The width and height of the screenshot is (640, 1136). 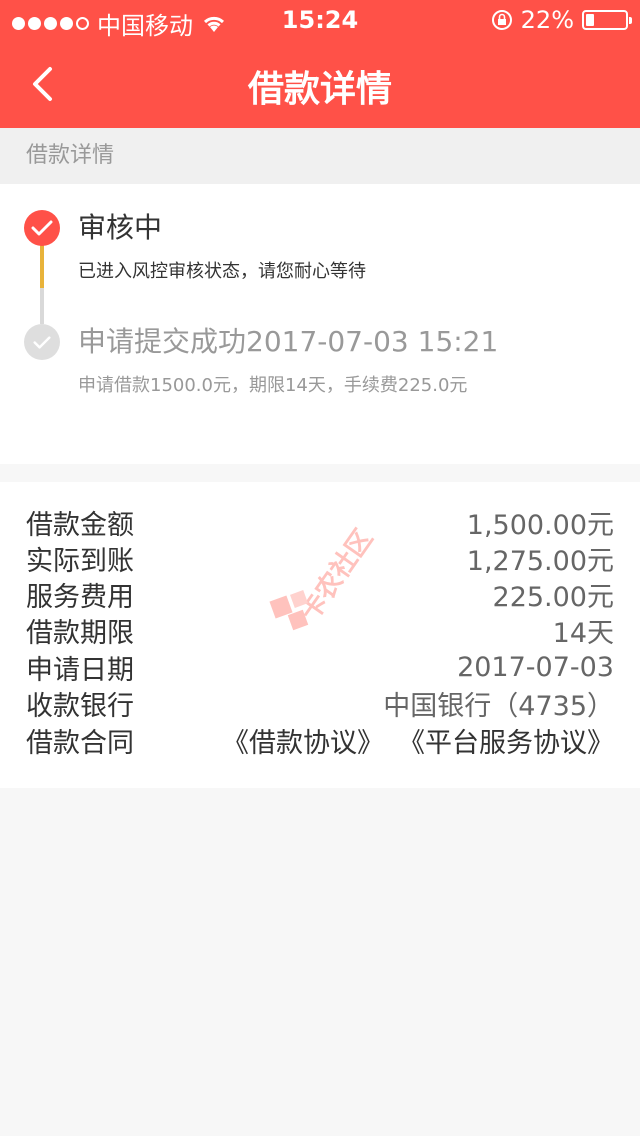 What do you see at coordinates (80, 633) in the screenshot?
I see `detail-label: 借款期限` at bounding box center [80, 633].